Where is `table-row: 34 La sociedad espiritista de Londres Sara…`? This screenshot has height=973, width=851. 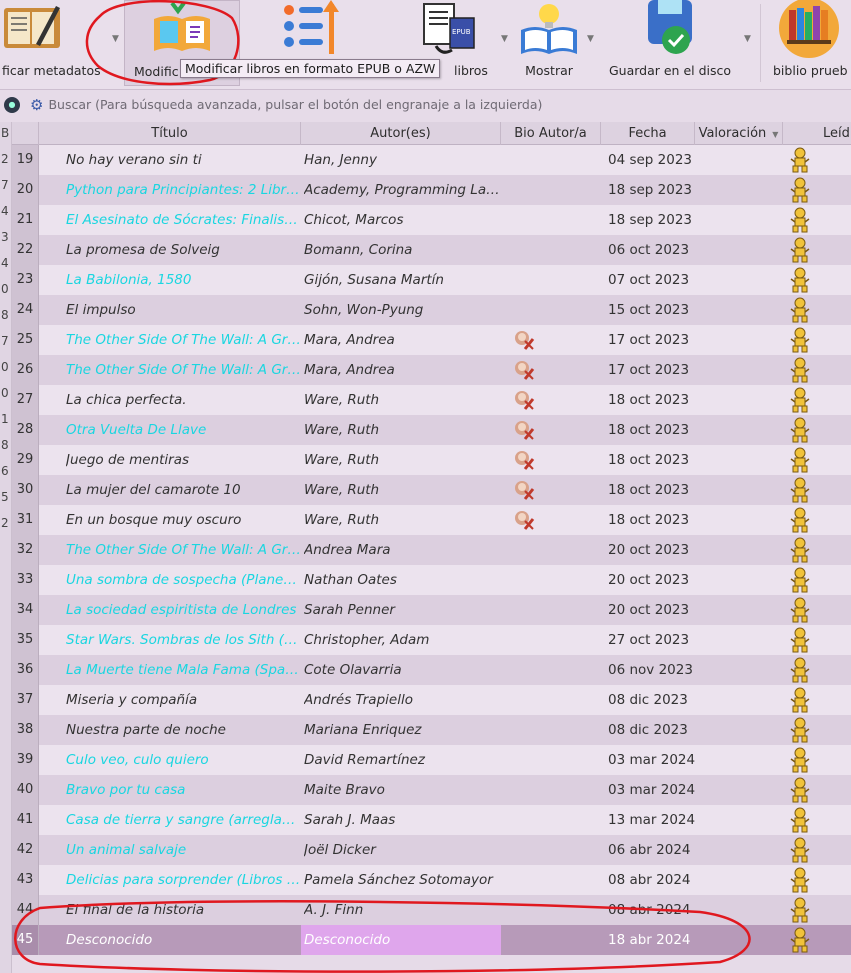 table-row: 34 La sociedad espiritista de Londres Sara… is located at coordinates (431, 610).